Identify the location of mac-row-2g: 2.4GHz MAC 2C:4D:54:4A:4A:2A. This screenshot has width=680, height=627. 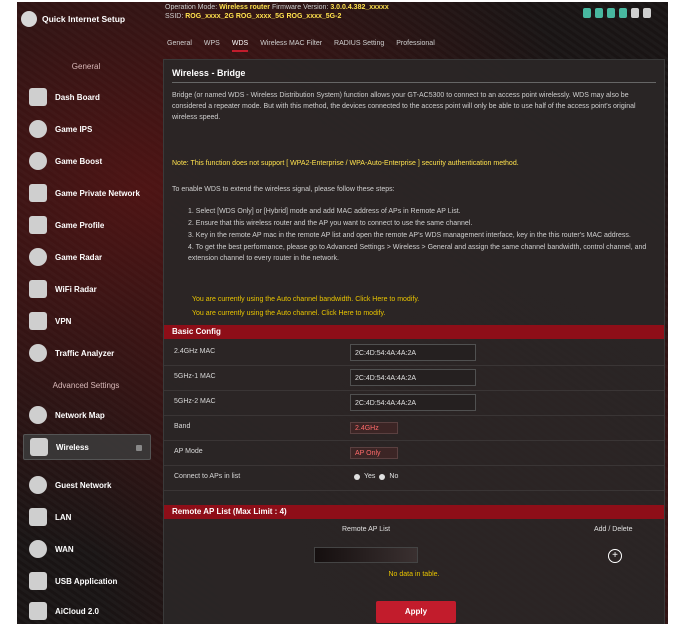
(414, 353).